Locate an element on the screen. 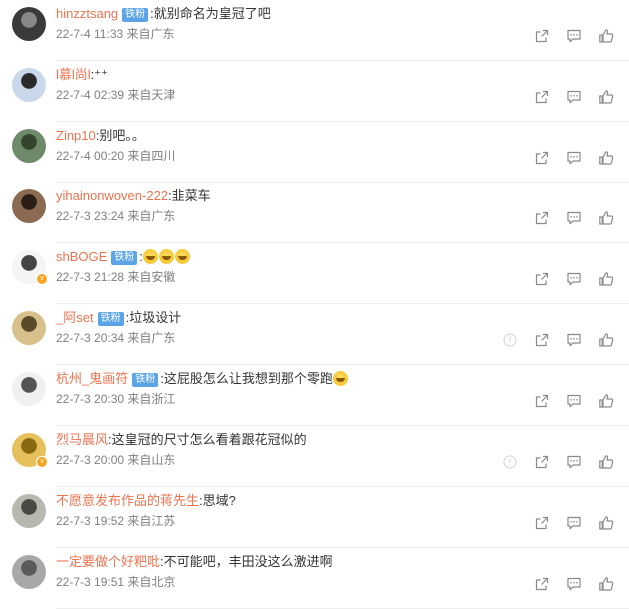  comment-line: 杭州_鬼画符 铁粉:这屁股怎么让我想到那个零跑 is located at coordinates (202, 379).